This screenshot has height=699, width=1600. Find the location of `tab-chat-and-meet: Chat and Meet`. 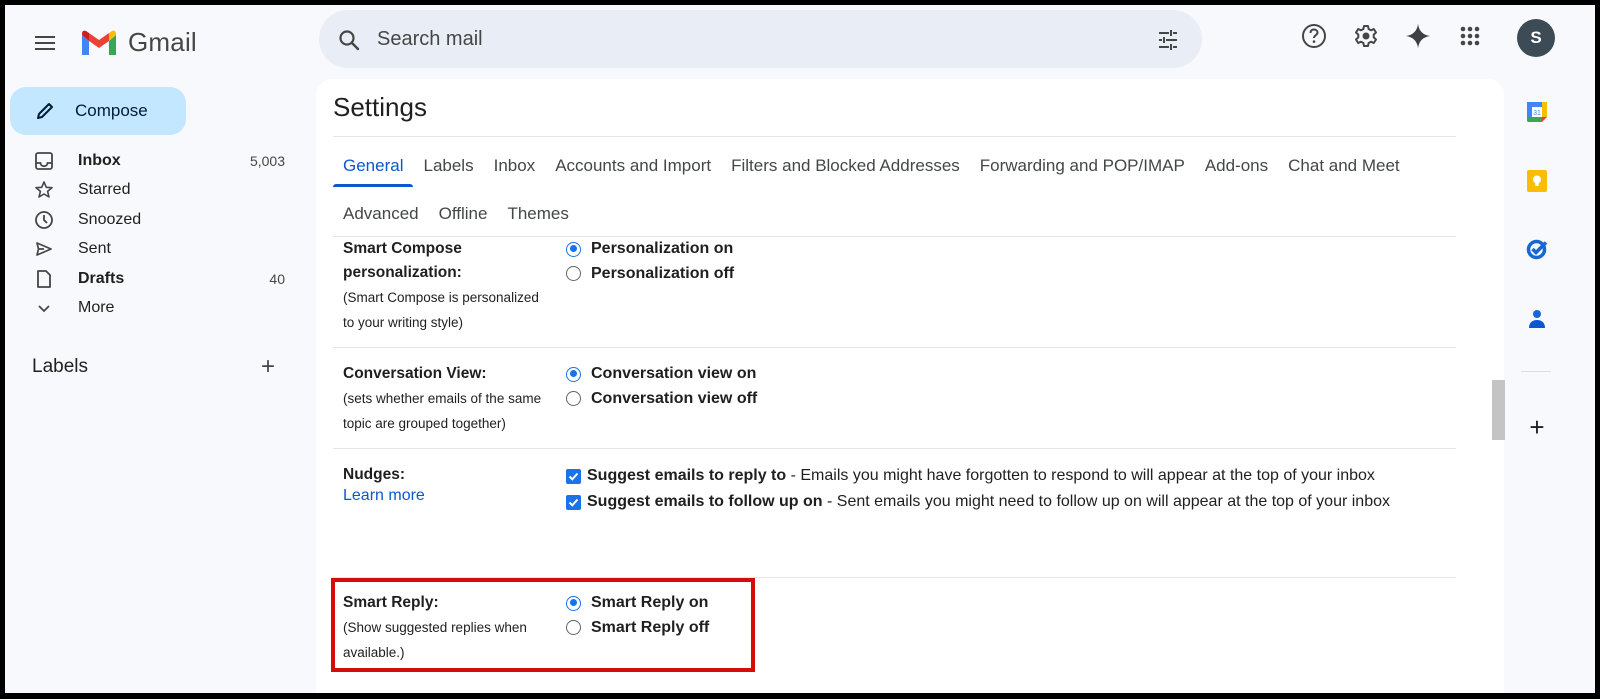

tab-chat-and-meet: Chat and Meet is located at coordinates (1344, 167).